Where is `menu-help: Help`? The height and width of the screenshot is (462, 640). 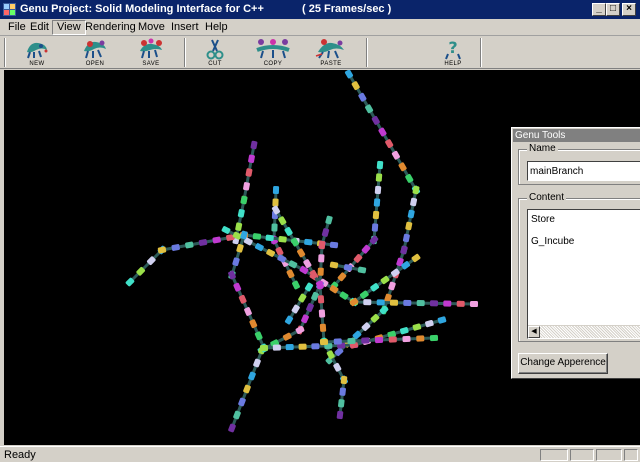 menu-help: Help is located at coordinates (216, 27).